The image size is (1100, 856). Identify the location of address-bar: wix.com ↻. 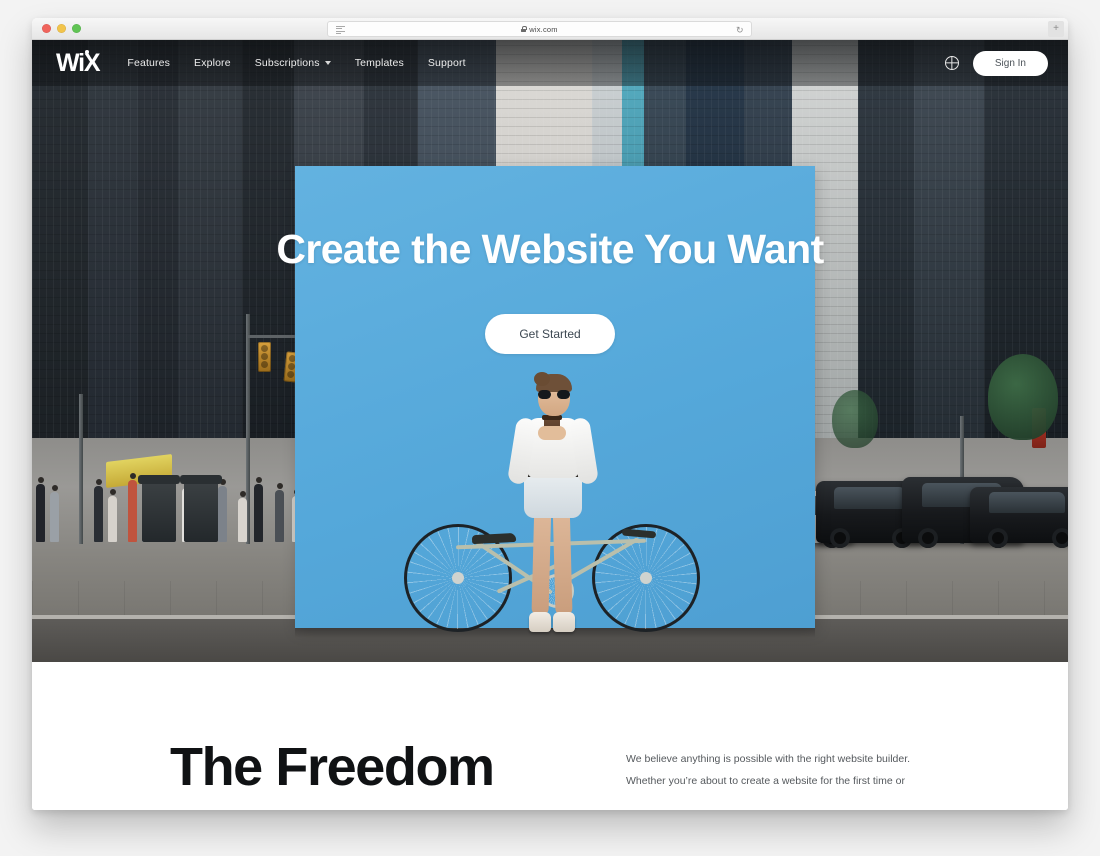
(539, 29).